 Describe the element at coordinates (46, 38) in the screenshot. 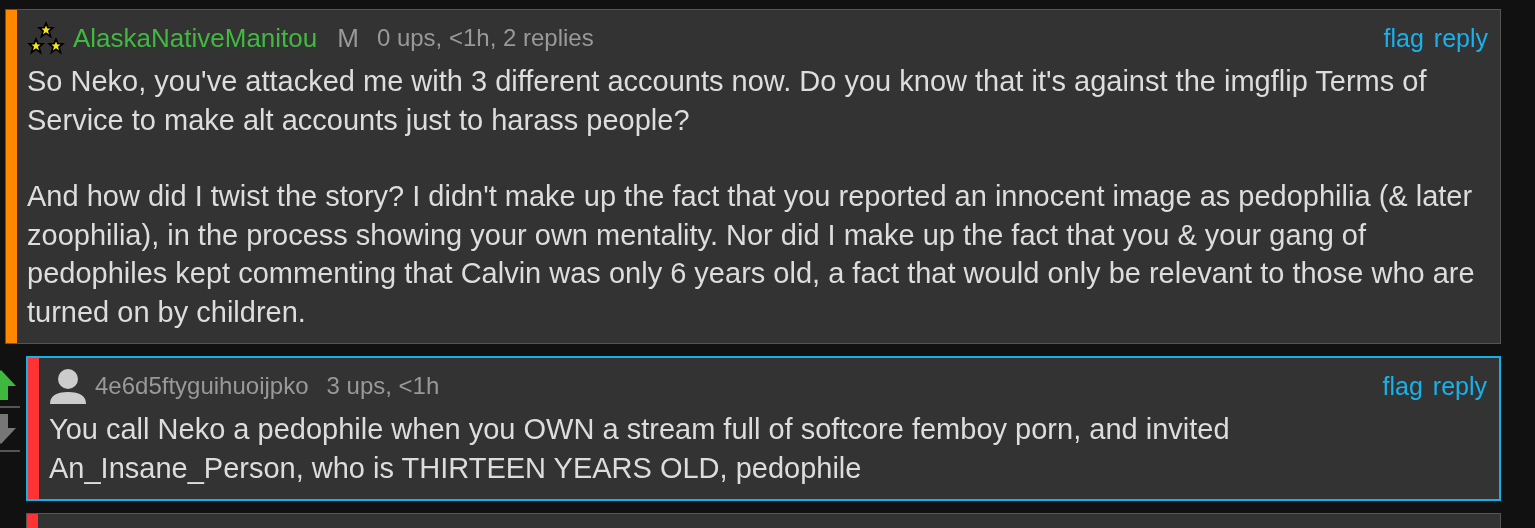

I see `three-stars-icon` at that location.